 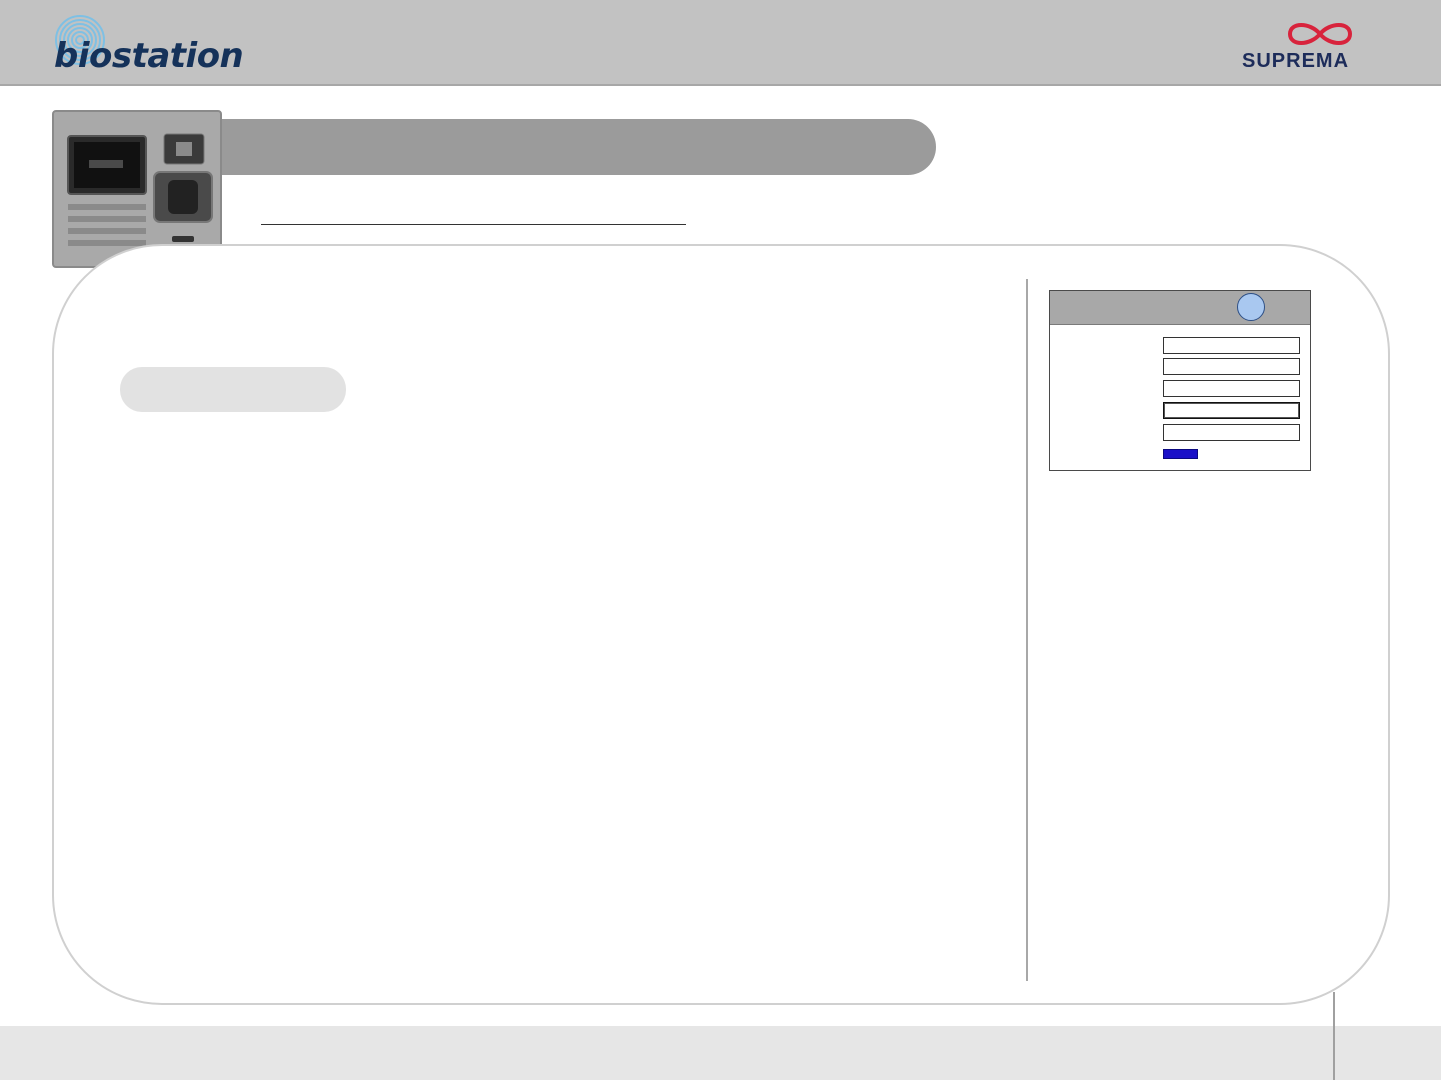 What do you see at coordinates (1334, 1036) in the screenshot?
I see `footer-divider` at bounding box center [1334, 1036].